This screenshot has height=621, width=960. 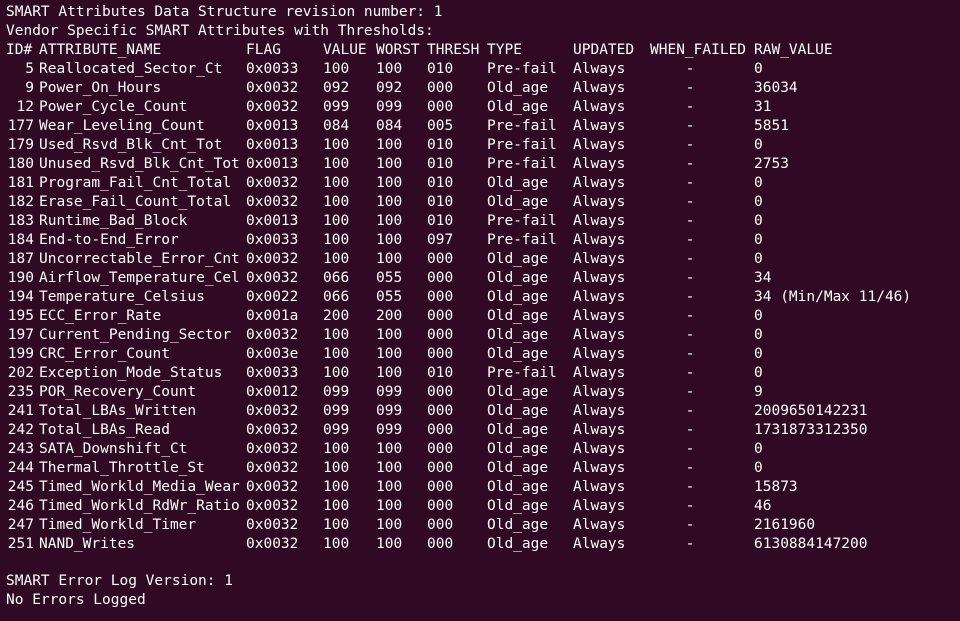 What do you see at coordinates (440, 126) in the screenshot?
I see `attribute-thresh: 005` at bounding box center [440, 126].